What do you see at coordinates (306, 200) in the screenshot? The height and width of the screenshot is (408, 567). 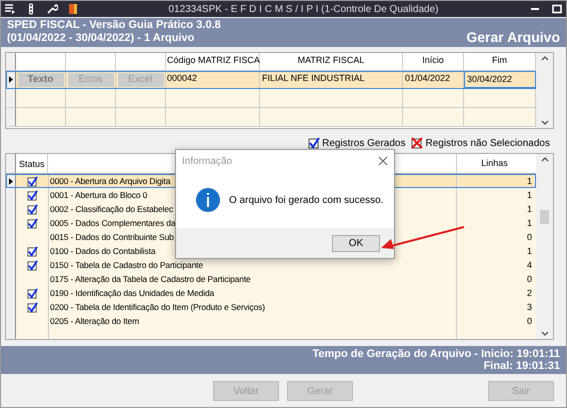 I see `dialog-message: O arquivo foi gerado com sucesso.` at bounding box center [306, 200].